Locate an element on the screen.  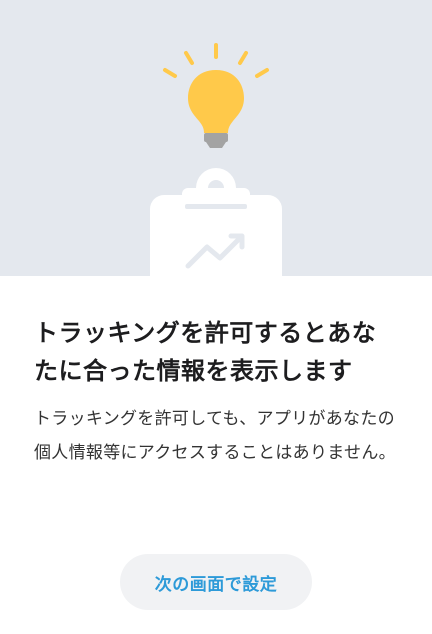
clipboard-icon is located at coordinates (216, 222).